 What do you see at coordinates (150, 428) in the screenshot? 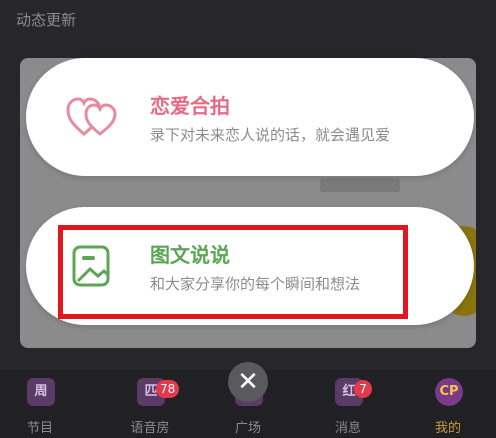
I see `nav-label: 语音房` at bounding box center [150, 428].